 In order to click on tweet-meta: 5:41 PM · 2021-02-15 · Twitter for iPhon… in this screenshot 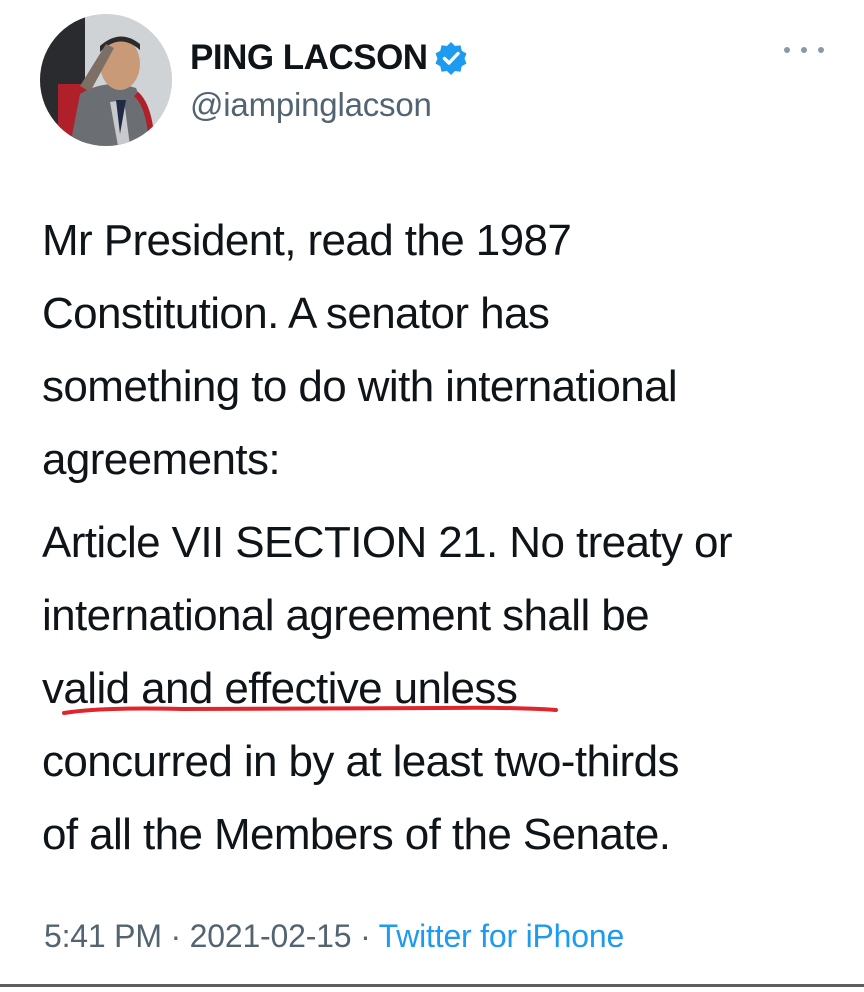, I will do `click(334, 936)`.